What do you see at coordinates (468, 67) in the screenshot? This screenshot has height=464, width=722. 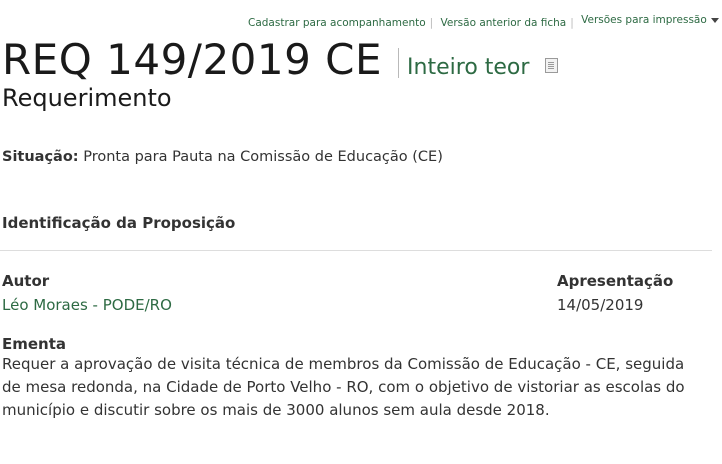 I see `inteiro-teor-link: Inteiro teor` at bounding box center [468, 67].